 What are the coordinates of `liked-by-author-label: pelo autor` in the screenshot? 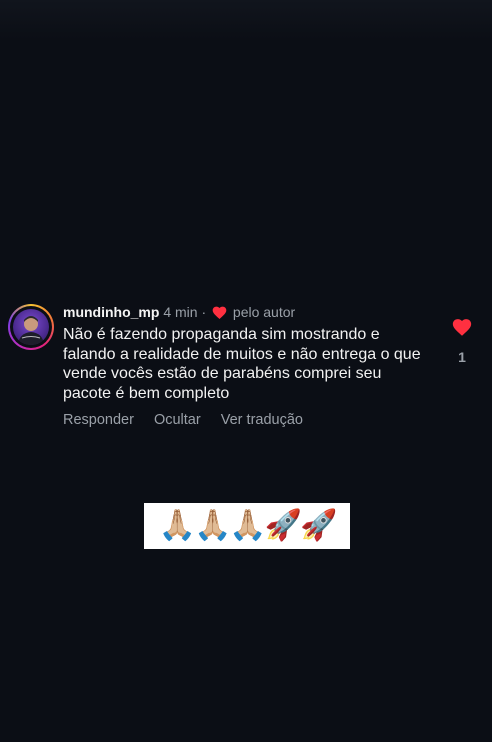 It's located at (264, 312).